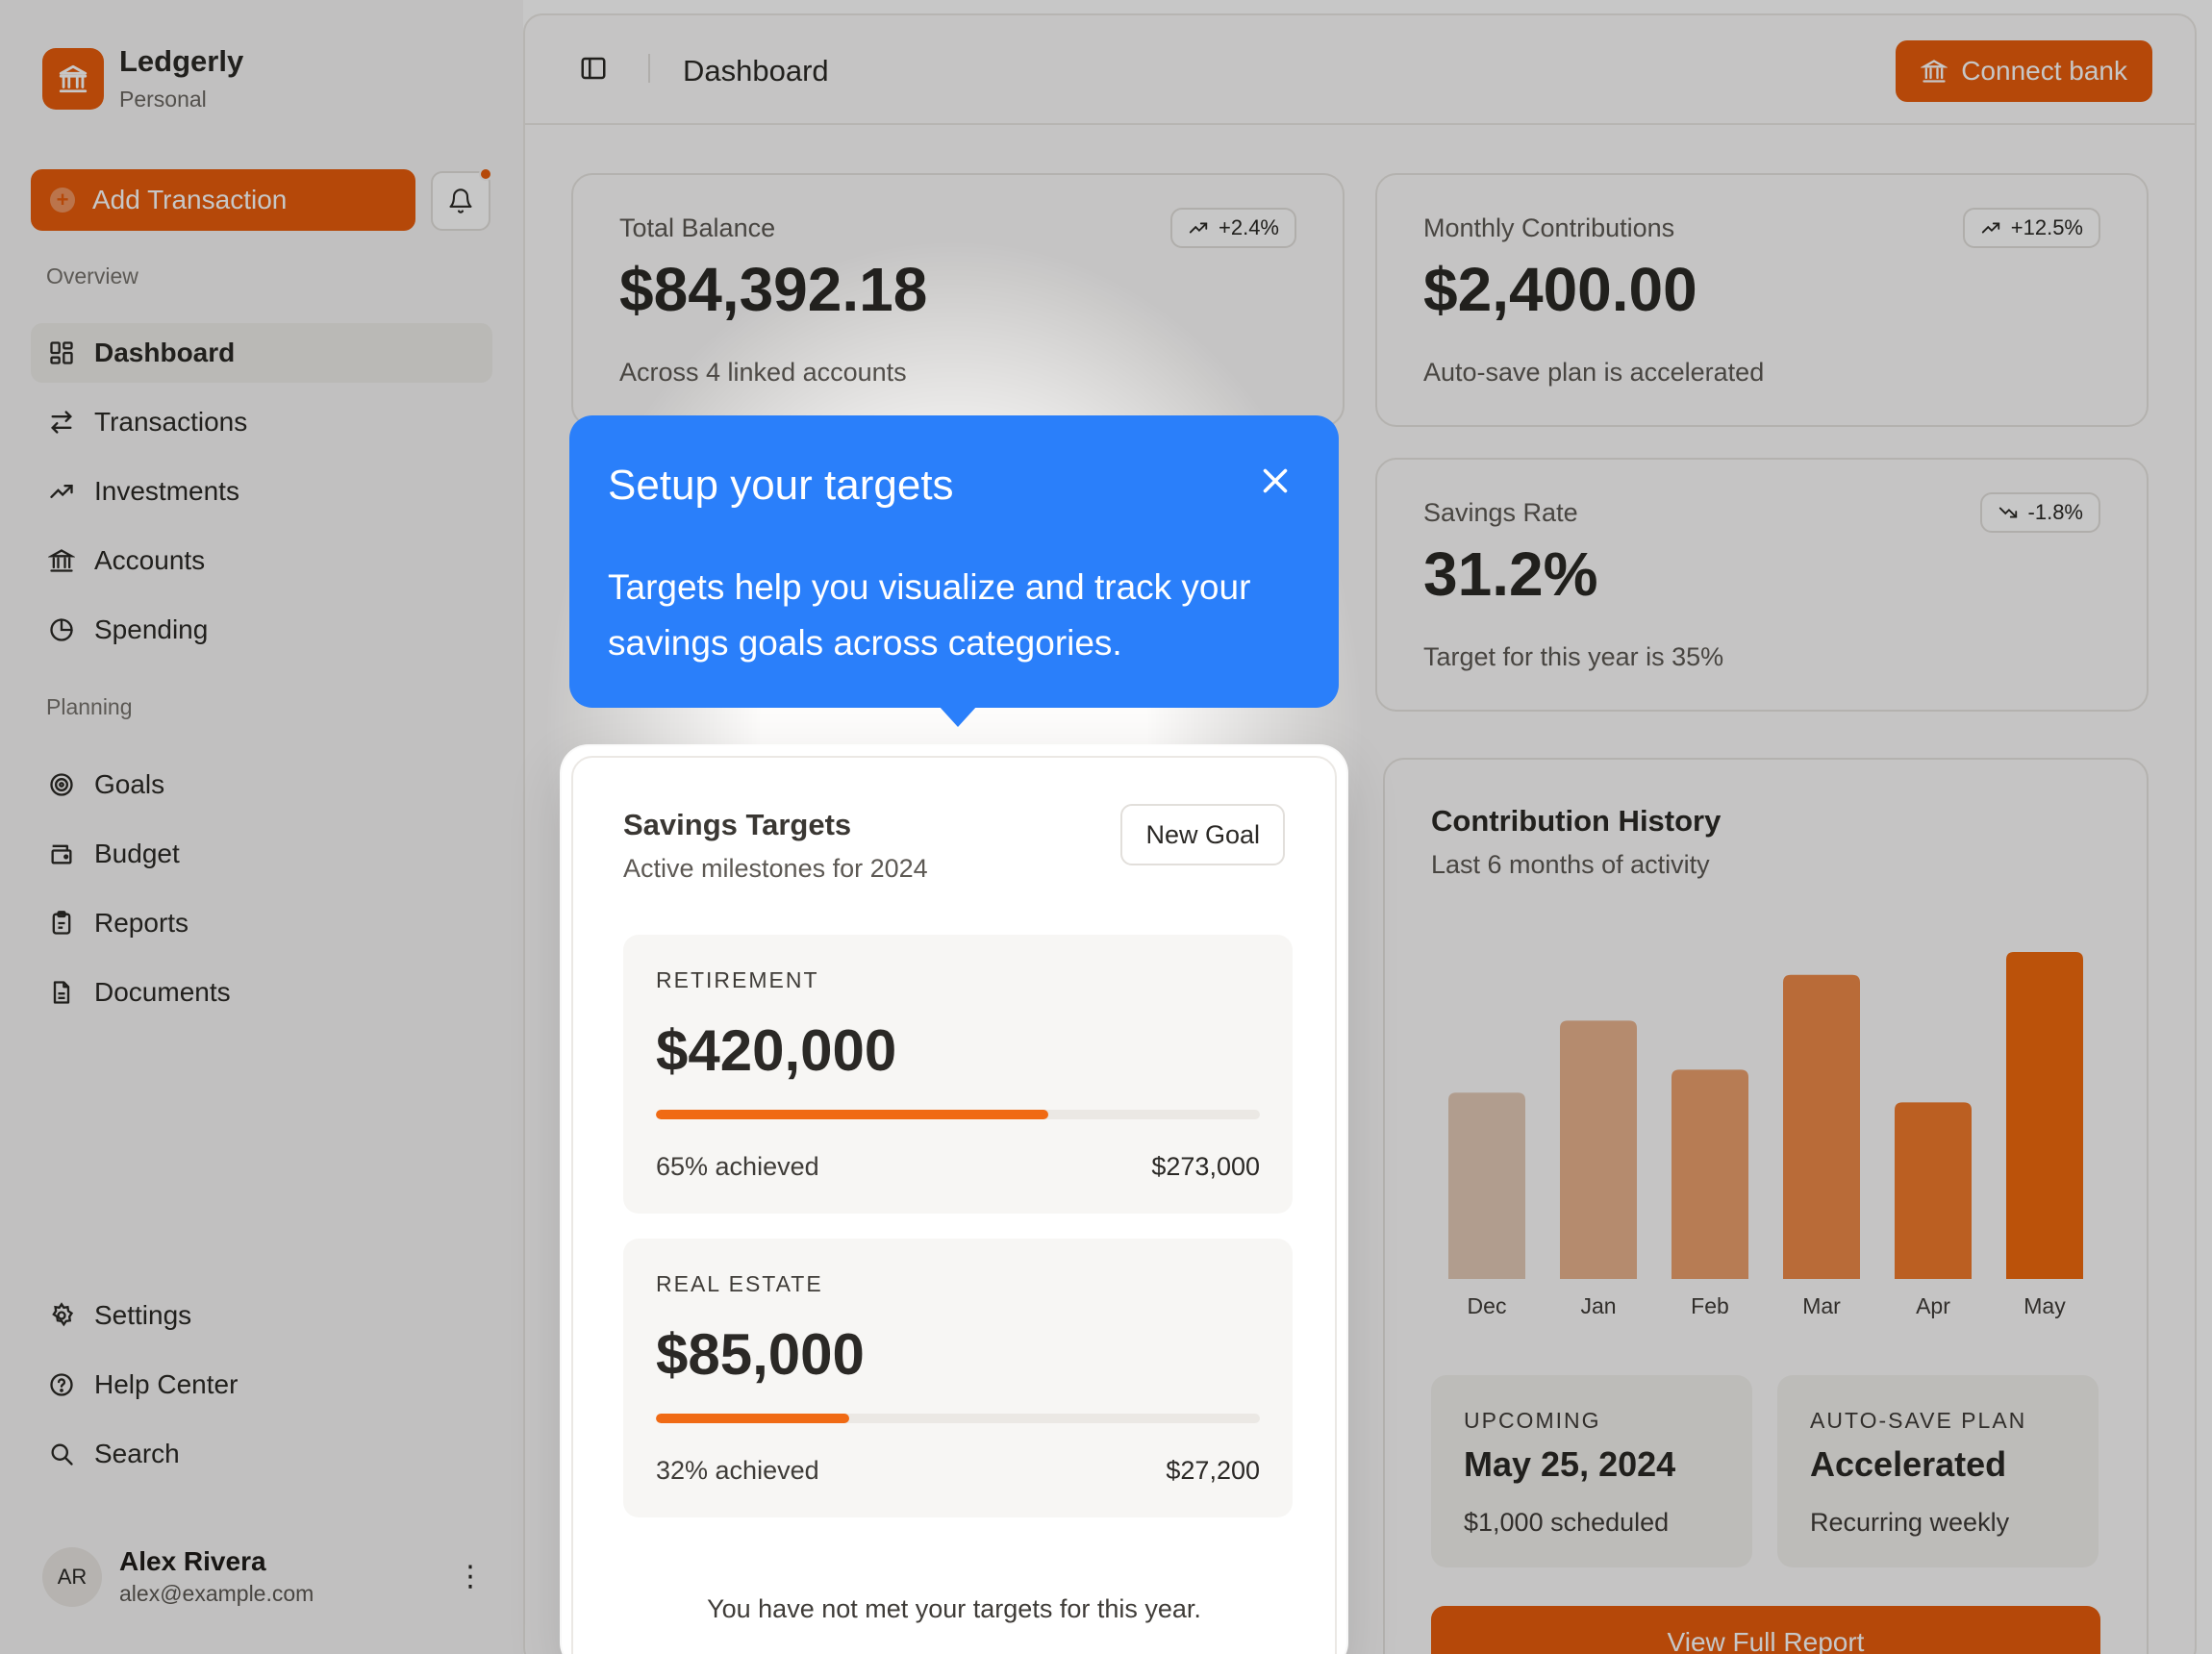  Describe the element at coordinates (1560, 289) in the screenshot. I see `stat-value: $2,400.00` at that location.